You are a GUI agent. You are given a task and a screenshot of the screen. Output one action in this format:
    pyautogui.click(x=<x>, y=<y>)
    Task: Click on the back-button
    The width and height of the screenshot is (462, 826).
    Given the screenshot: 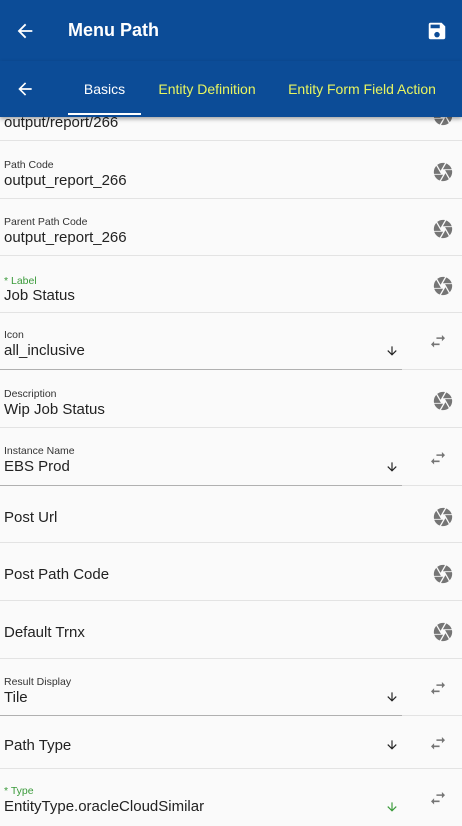 What is the action you would take?
    pyautogui.click(x=25, y=30)
    